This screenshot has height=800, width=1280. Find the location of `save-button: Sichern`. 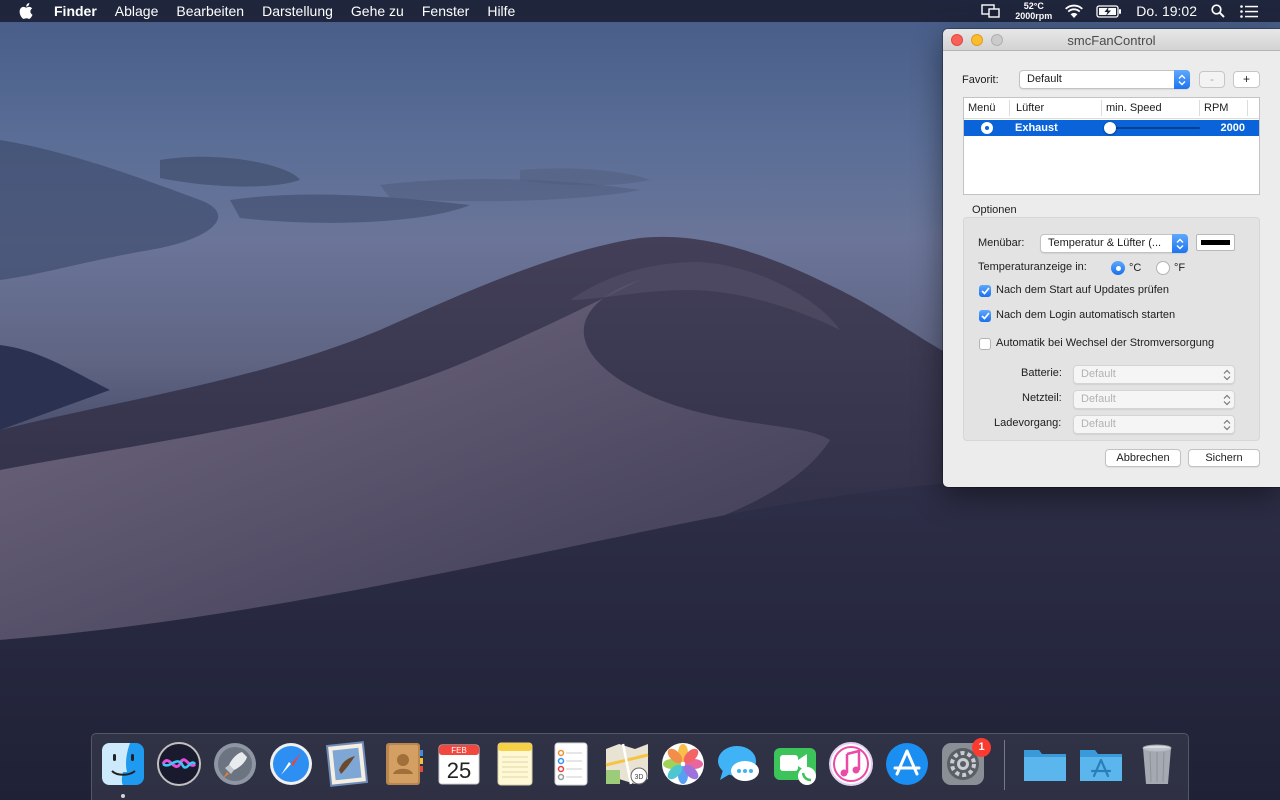

save-button: Sichern is located at coordinates (1224, 458).